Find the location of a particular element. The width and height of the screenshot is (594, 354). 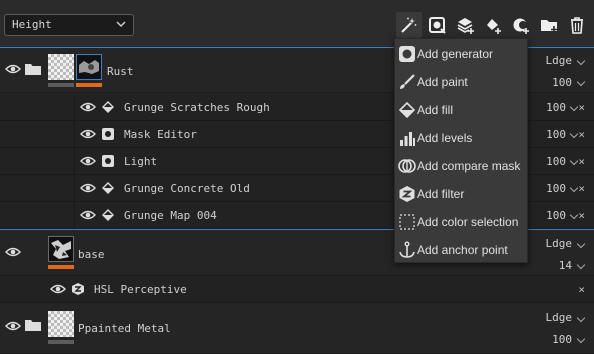

menu-item-add-levels: Add levels is located at coordinates (461, 138).